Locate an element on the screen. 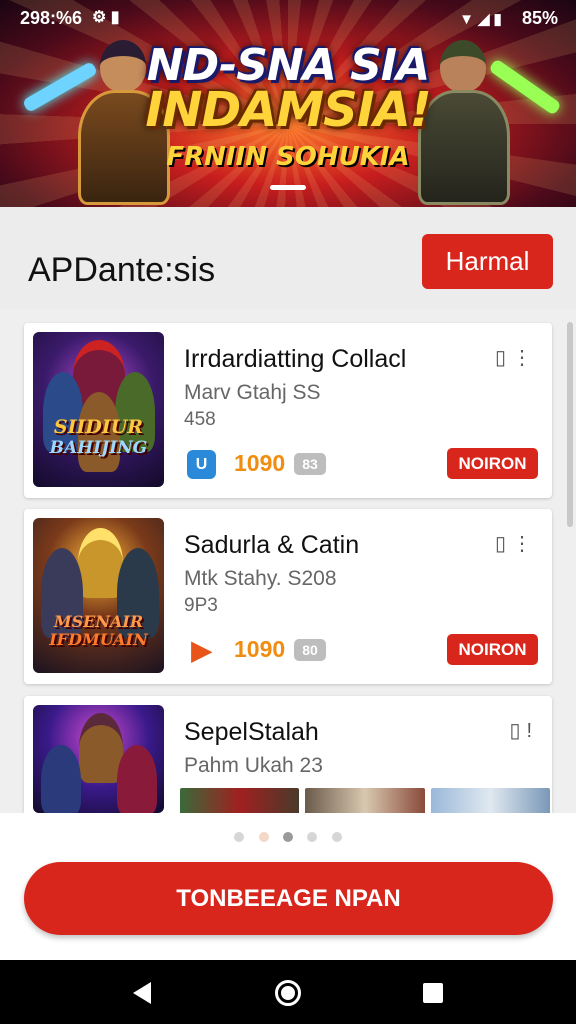 The image size is (576, 1024). list-item: SepelStalah Pahm Ukah 23 ▯! is located at coordinates (288, 754).